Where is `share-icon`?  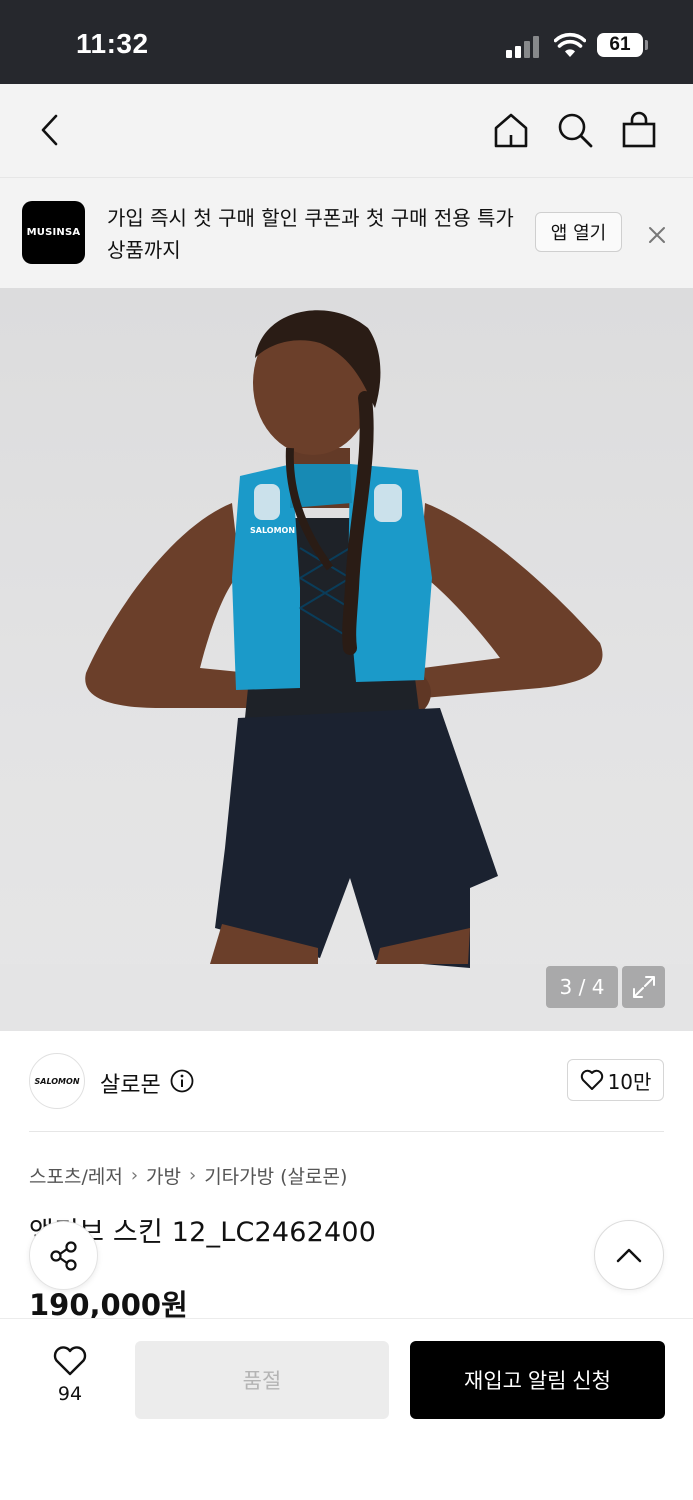
share-icon is located at coordinates (63, 1255).